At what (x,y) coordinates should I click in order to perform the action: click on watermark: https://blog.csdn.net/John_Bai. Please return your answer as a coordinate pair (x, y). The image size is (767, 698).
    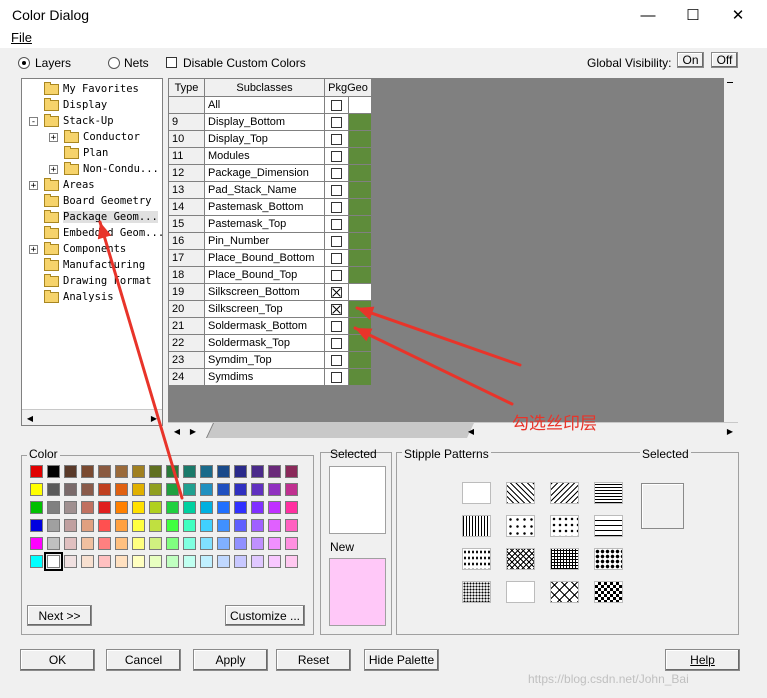
    Looking at the image, I should click on (608, 679).